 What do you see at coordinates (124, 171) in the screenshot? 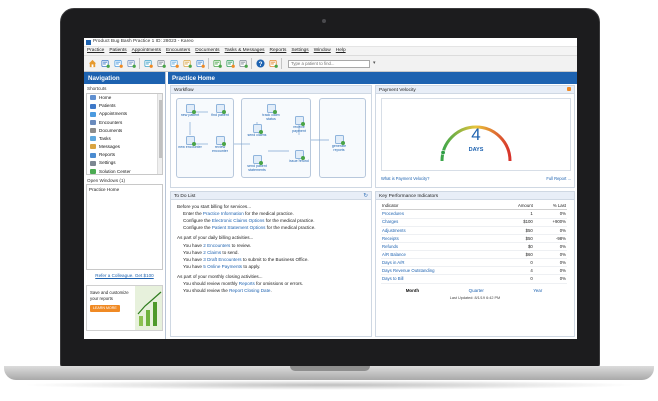
I see `shortcut-solution-center: Solution Center` at bounding box center [124, 171].